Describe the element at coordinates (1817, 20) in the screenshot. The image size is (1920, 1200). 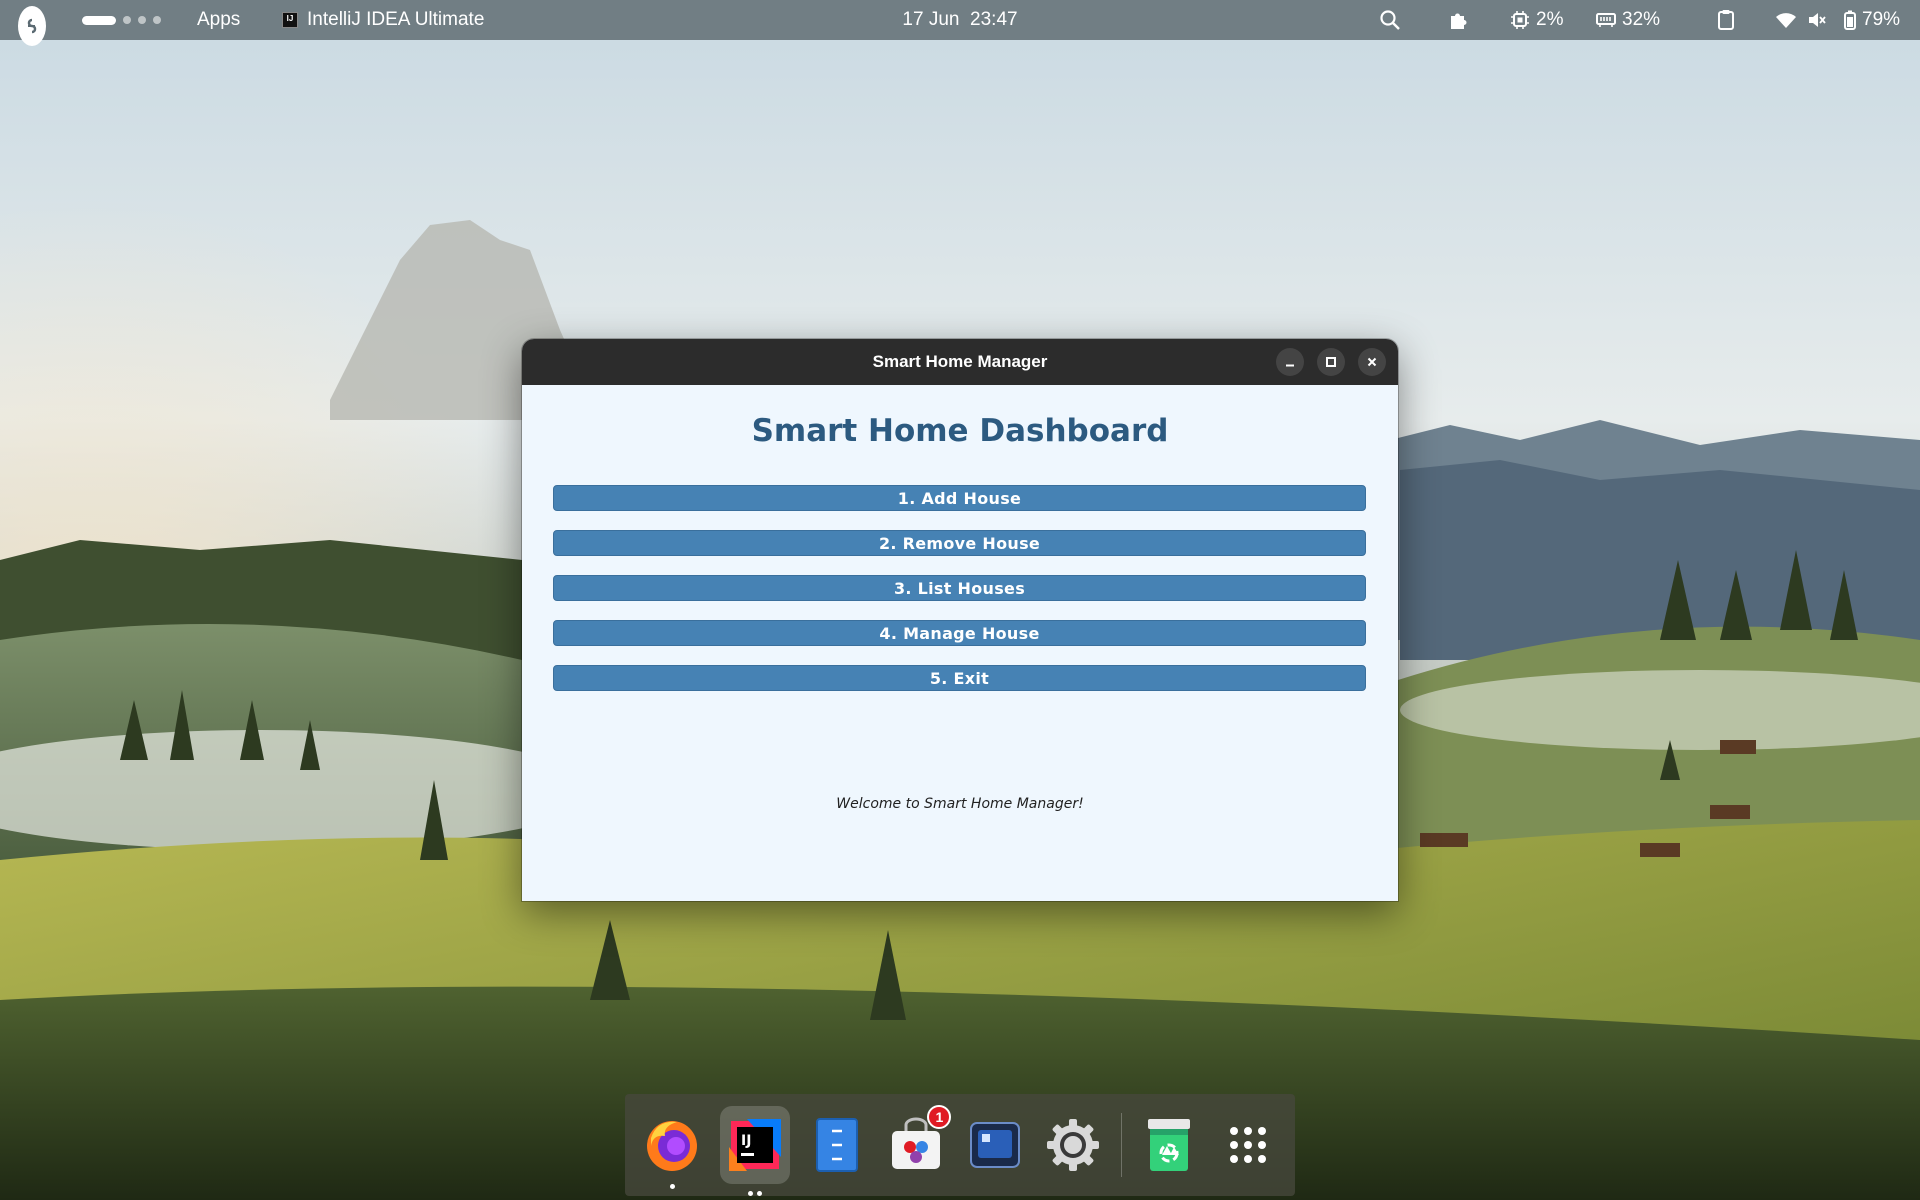
I see `volume-muted-icon` at that location.